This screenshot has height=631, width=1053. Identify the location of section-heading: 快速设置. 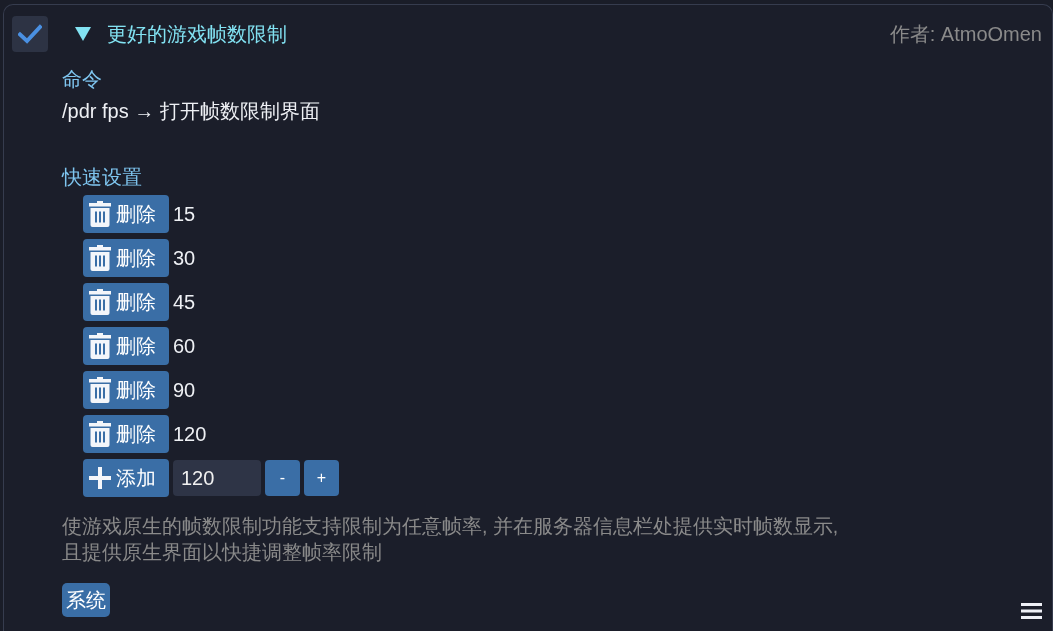
(102, 177).